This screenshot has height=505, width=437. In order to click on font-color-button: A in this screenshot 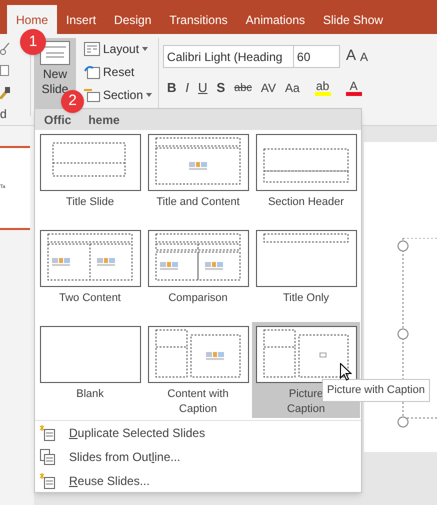, I will do `click(354, 88)`.